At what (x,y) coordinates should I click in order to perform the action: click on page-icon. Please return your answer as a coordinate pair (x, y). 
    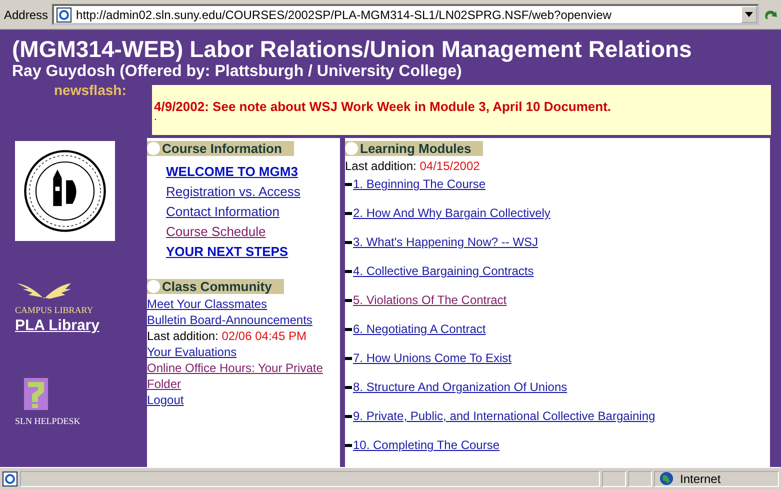
    Looking at the image, I should click on (64, 14).